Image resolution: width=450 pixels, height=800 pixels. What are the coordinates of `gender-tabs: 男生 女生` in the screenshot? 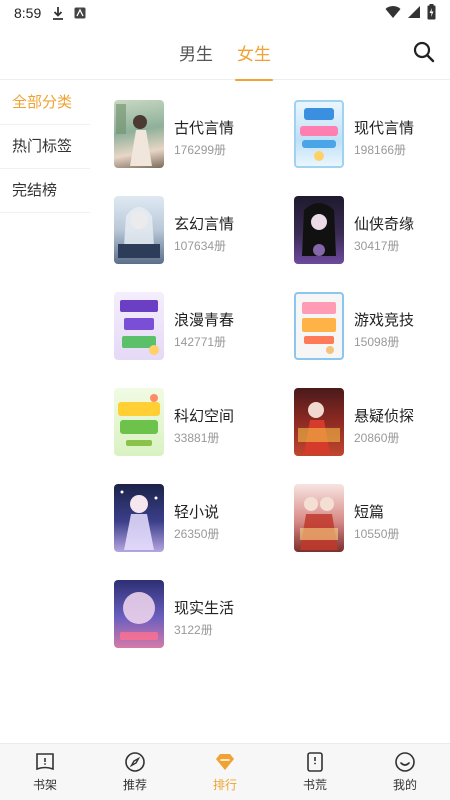 It's located at (225, 60).